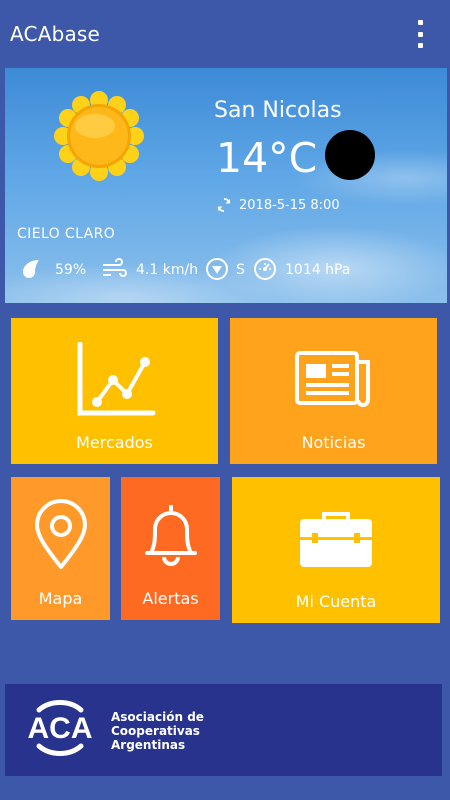 The image size is (450, 800). I want to click on tile-mercados: Mercados, so click(114, 391).